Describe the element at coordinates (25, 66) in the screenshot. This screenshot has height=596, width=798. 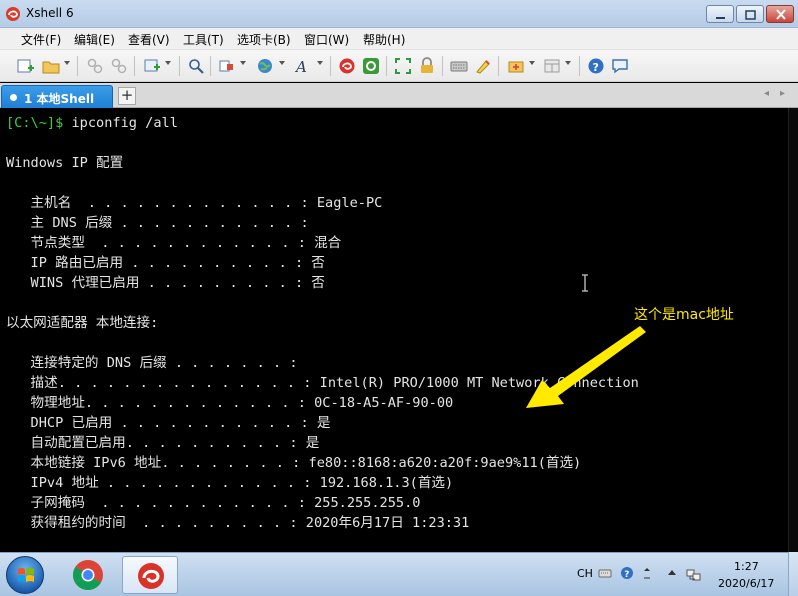
I see `new-session-icon` at that location.